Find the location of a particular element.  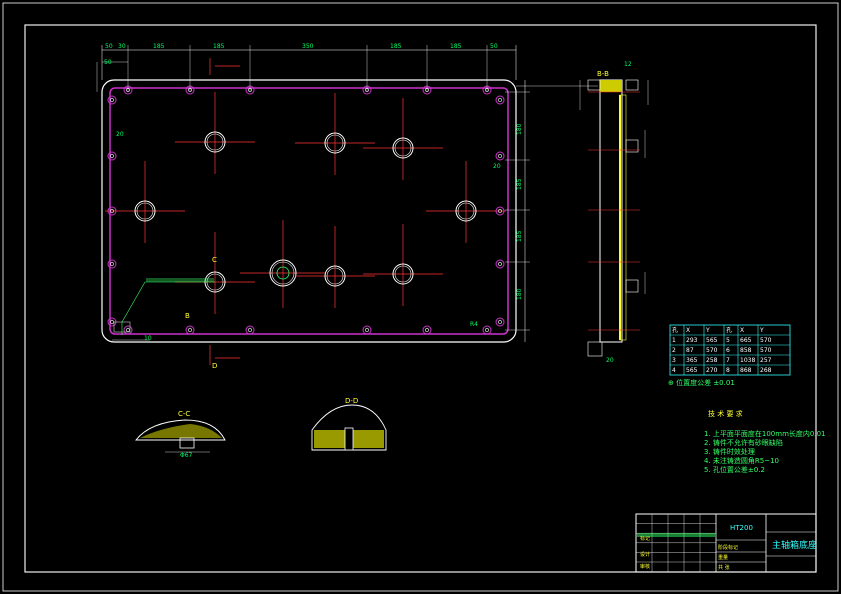

coord-cell: 270 is located at coordinates (712, 370).